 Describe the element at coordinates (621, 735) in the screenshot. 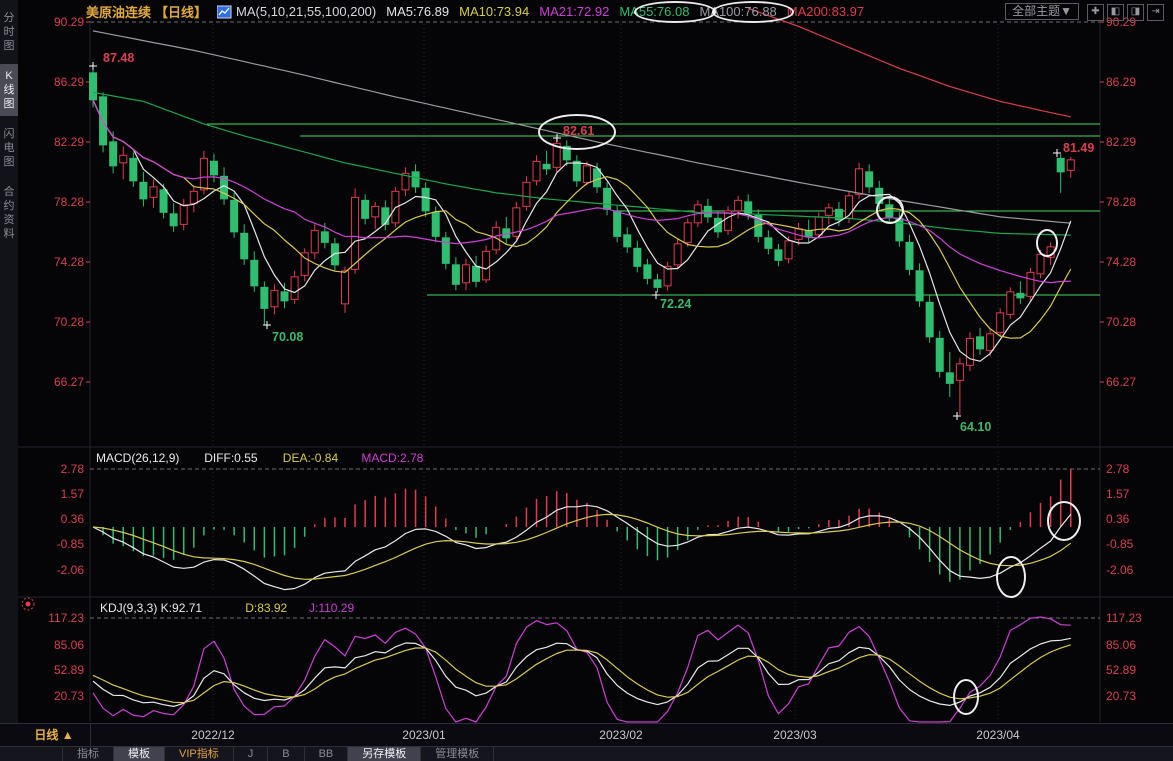

I see `x-axis-date-label: 2023/02` at that location.